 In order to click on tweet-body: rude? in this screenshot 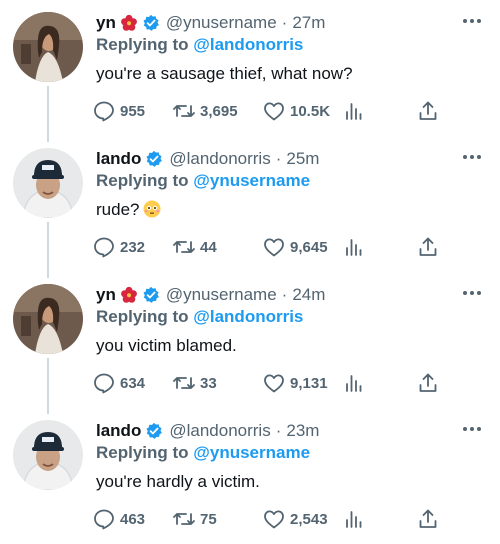, I will do `click(128, 210)`.